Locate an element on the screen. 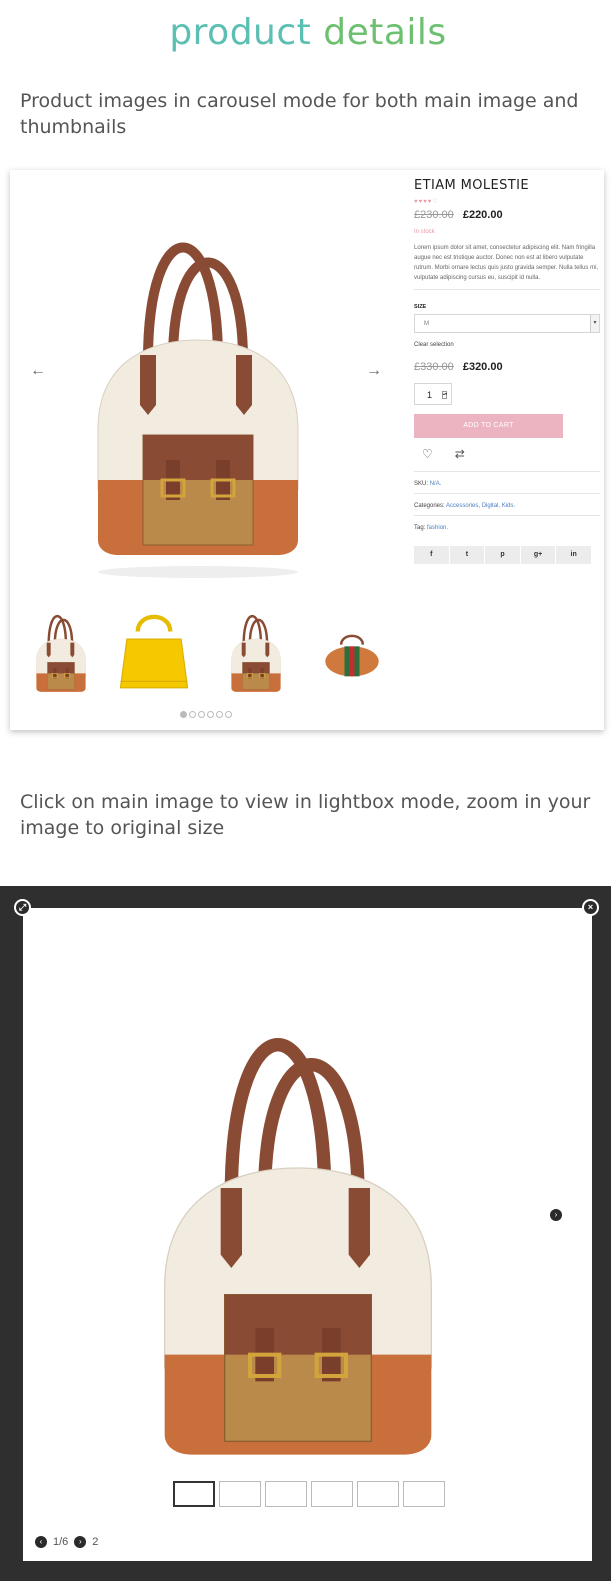 The width and height of the screenshot is (616, 1581). lightbox-next-icon: › is located at coordinates (556, 1215).